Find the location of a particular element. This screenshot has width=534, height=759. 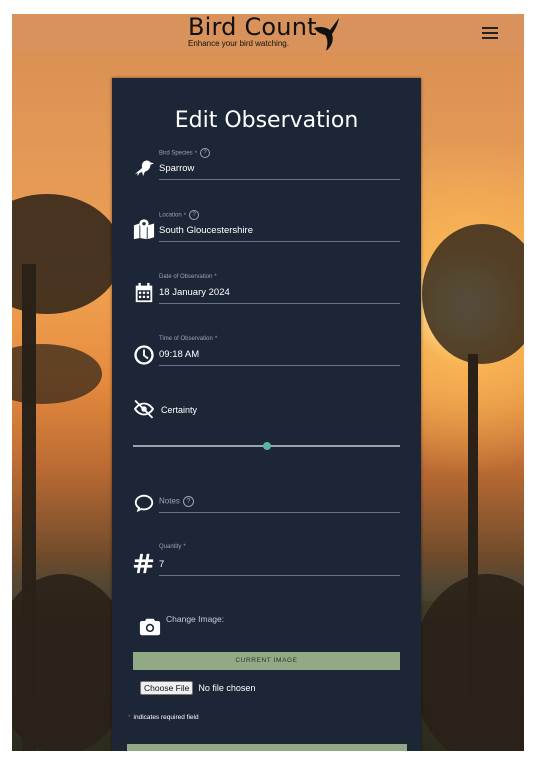

calendar-icon is located at coordinates (144, 293).